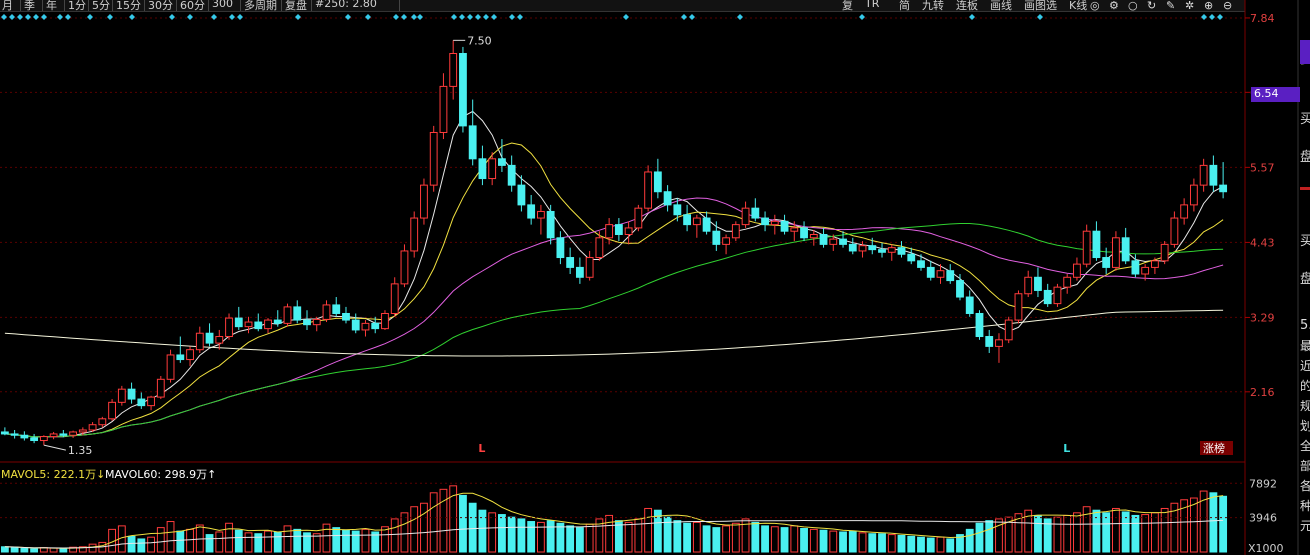  I want to click on side-label-4: 盘, so click(1305, 279).